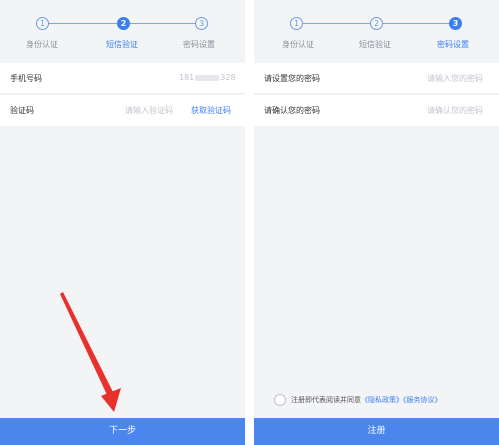  I want to click on red-arrow-annotation, so click(90, 352).